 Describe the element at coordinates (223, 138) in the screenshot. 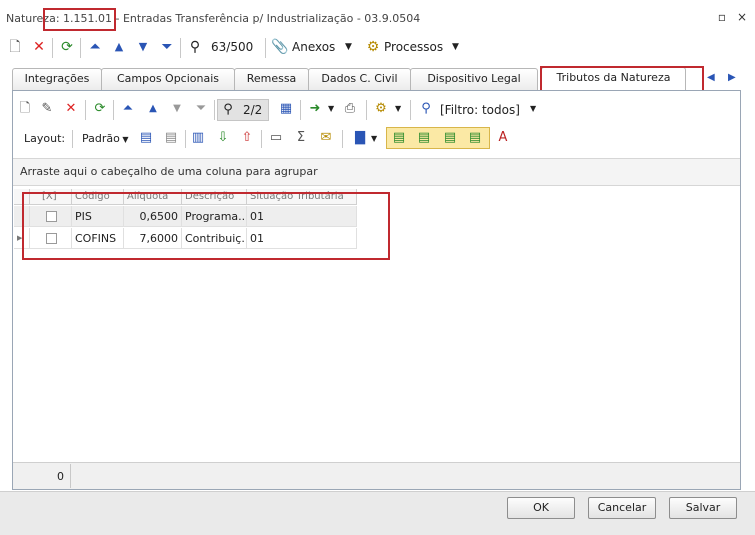

I see `import-icon: ⇩` at that location.